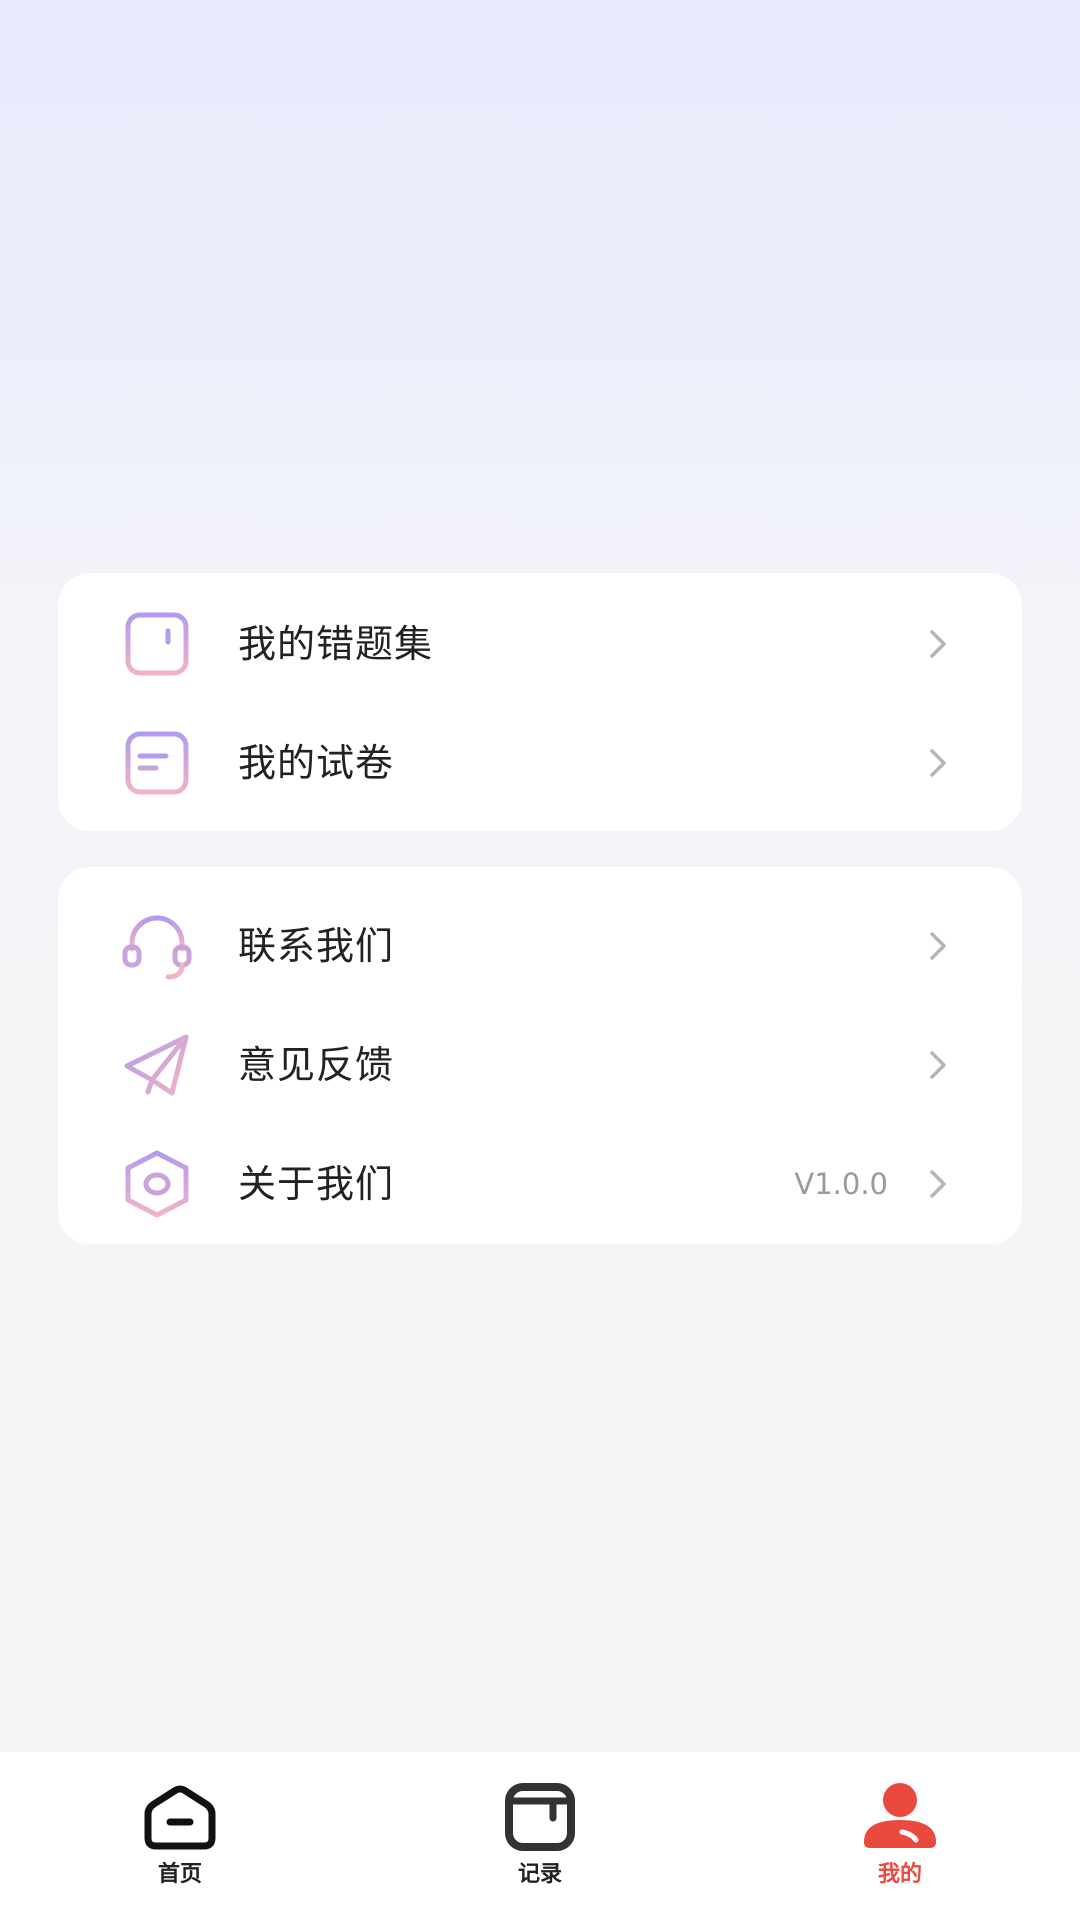  I want to click on tab-label: 记录, so click(539, 1874).